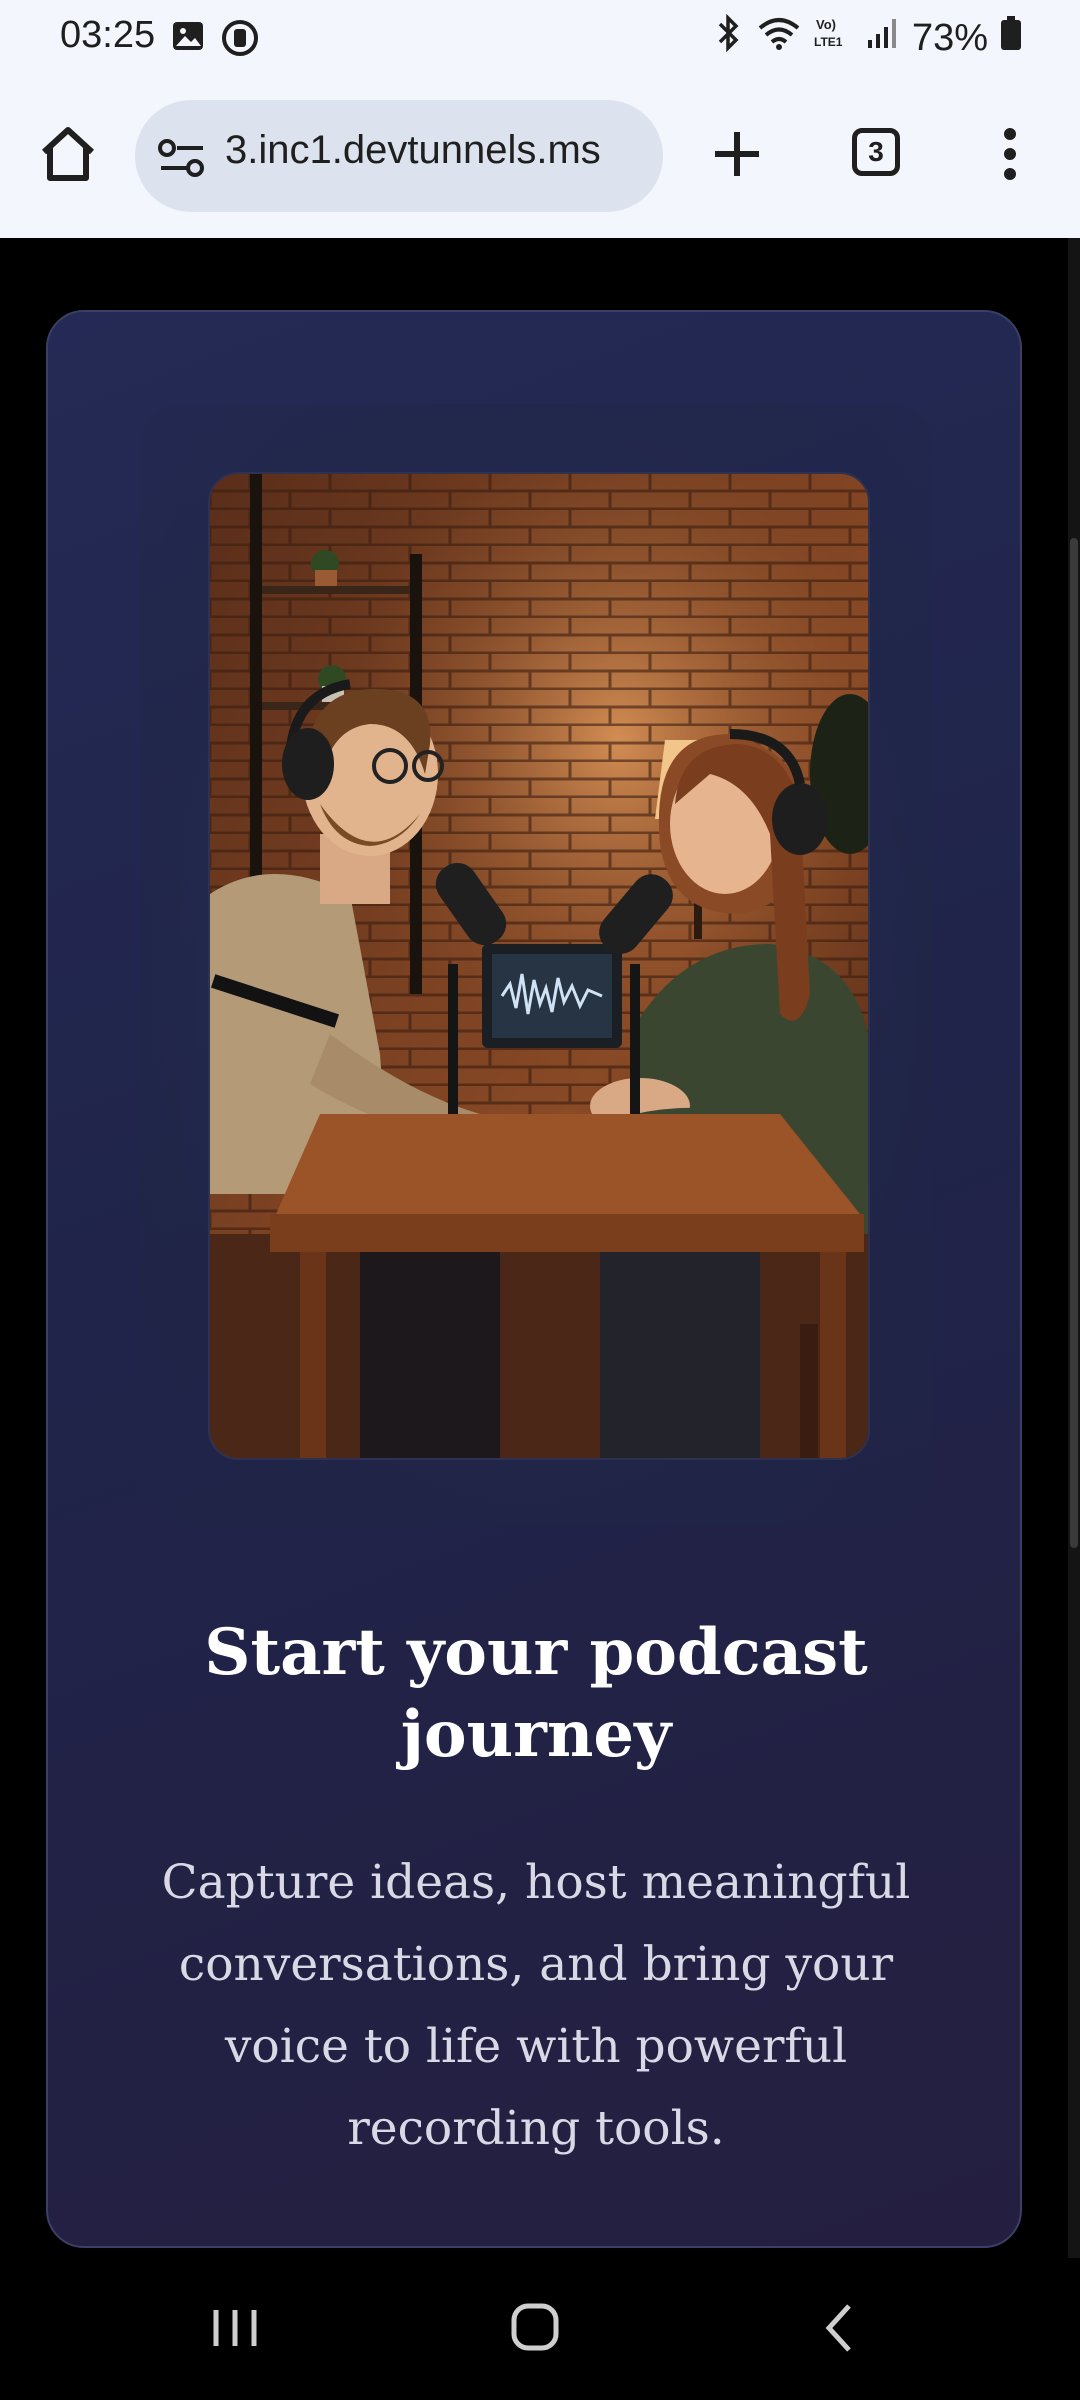 Image resolution: width=1080 pixels, height=2400 pixels. I want to click on status-time: 03:25, so click(108, 35).